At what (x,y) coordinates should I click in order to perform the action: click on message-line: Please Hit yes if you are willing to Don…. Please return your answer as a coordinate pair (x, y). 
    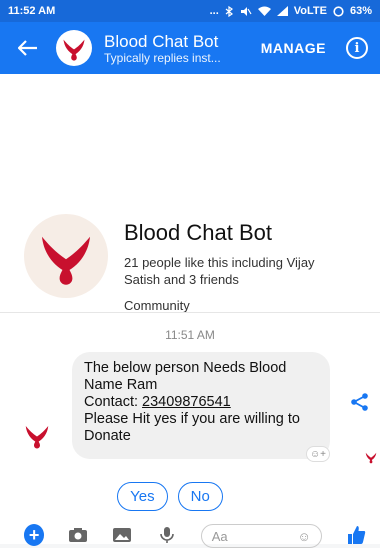
    Looking at the image, I should click on (192, 427).